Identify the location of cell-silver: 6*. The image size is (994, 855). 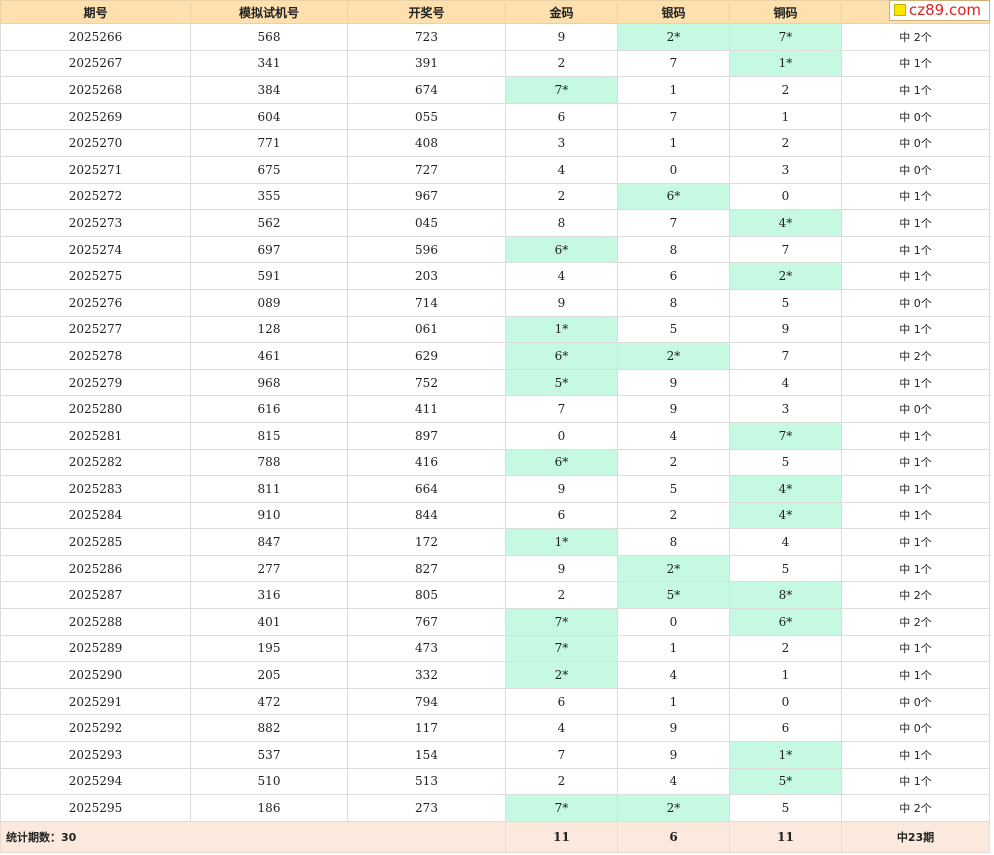
(673, 196).